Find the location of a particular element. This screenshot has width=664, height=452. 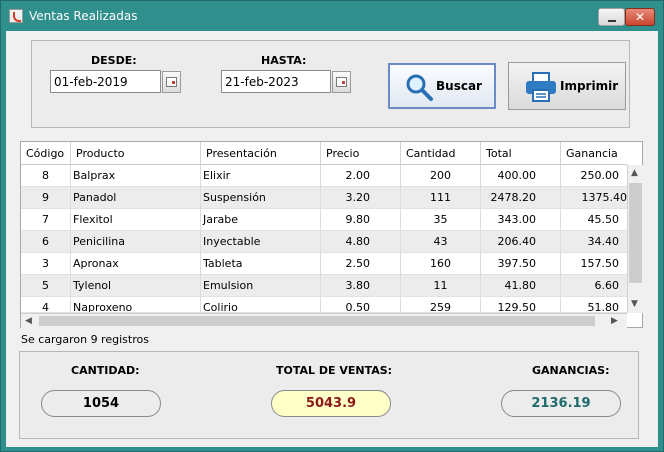

cell-total: 129.50 is located at coordinates (521, 304).